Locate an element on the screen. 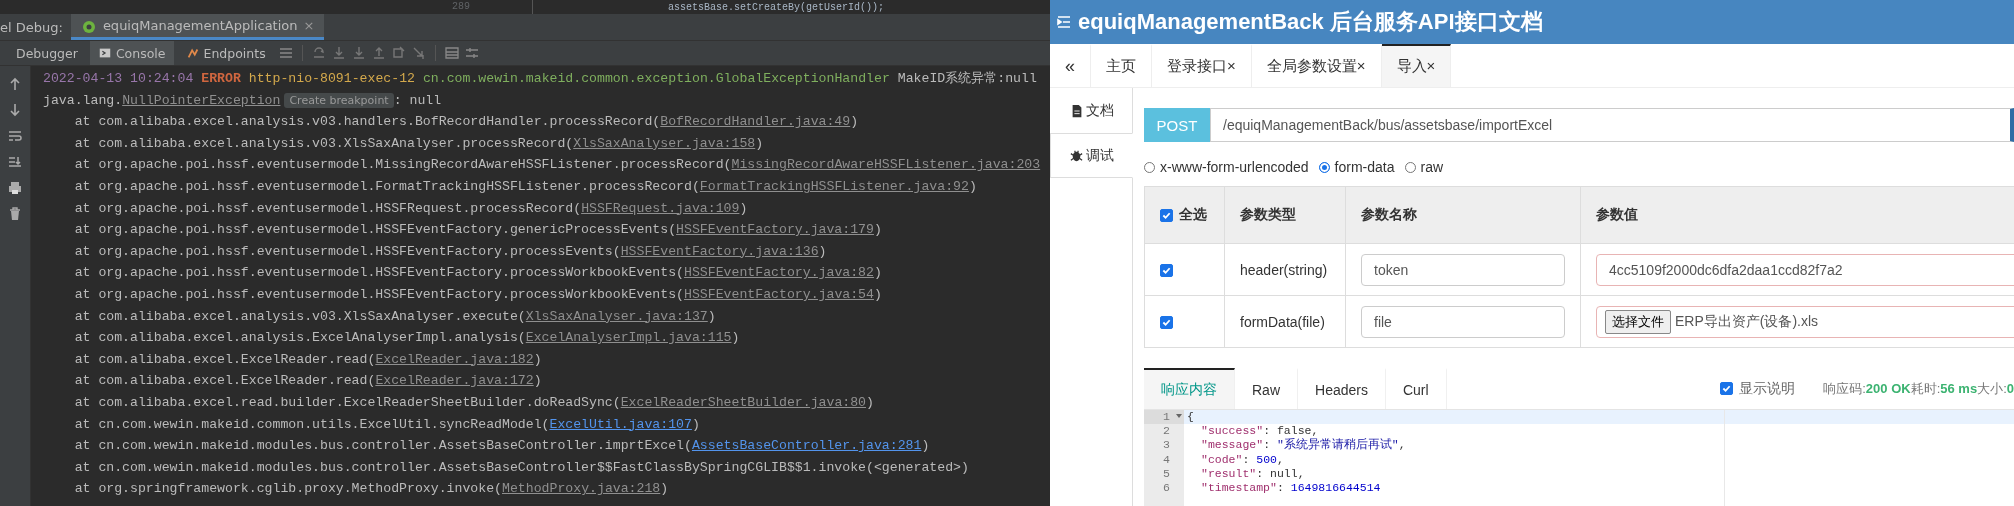  tool-tab: Endpoints is located at coordinates (225, 53).